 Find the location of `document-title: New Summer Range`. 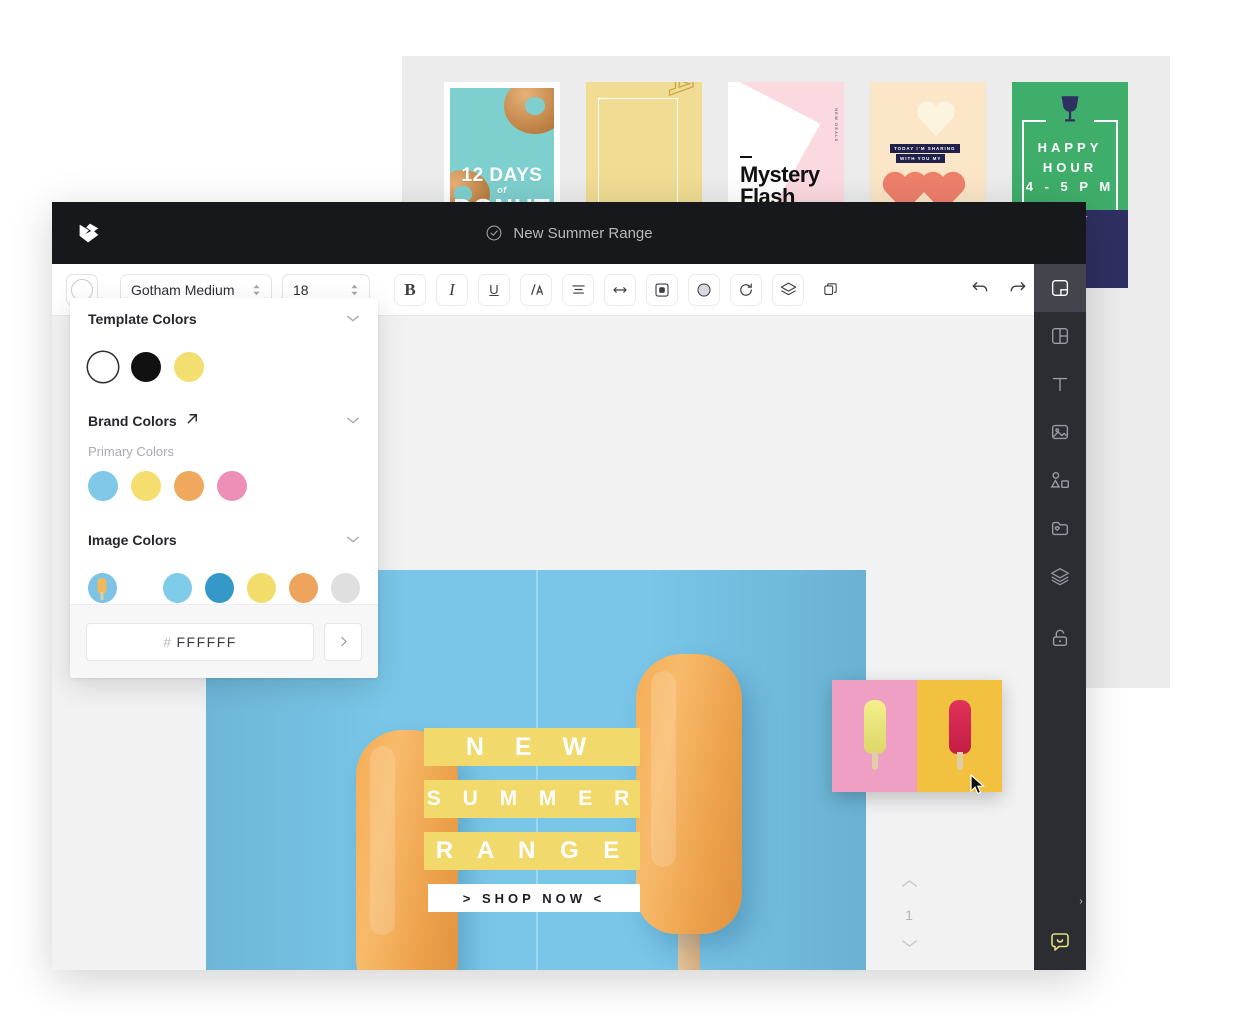

document-title: New Summer Range is located at coordinates (569, 233).